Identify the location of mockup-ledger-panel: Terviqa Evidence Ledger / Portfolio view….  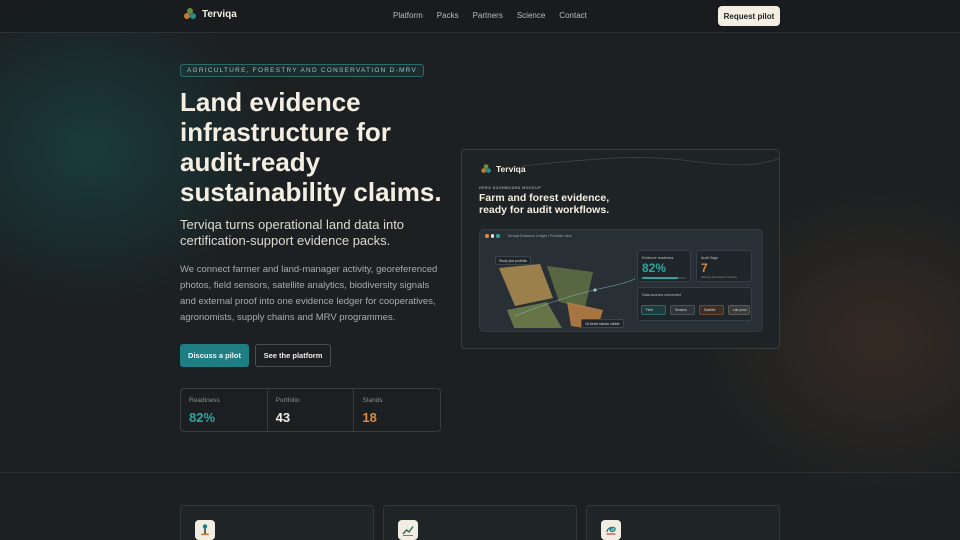
(621, 280).